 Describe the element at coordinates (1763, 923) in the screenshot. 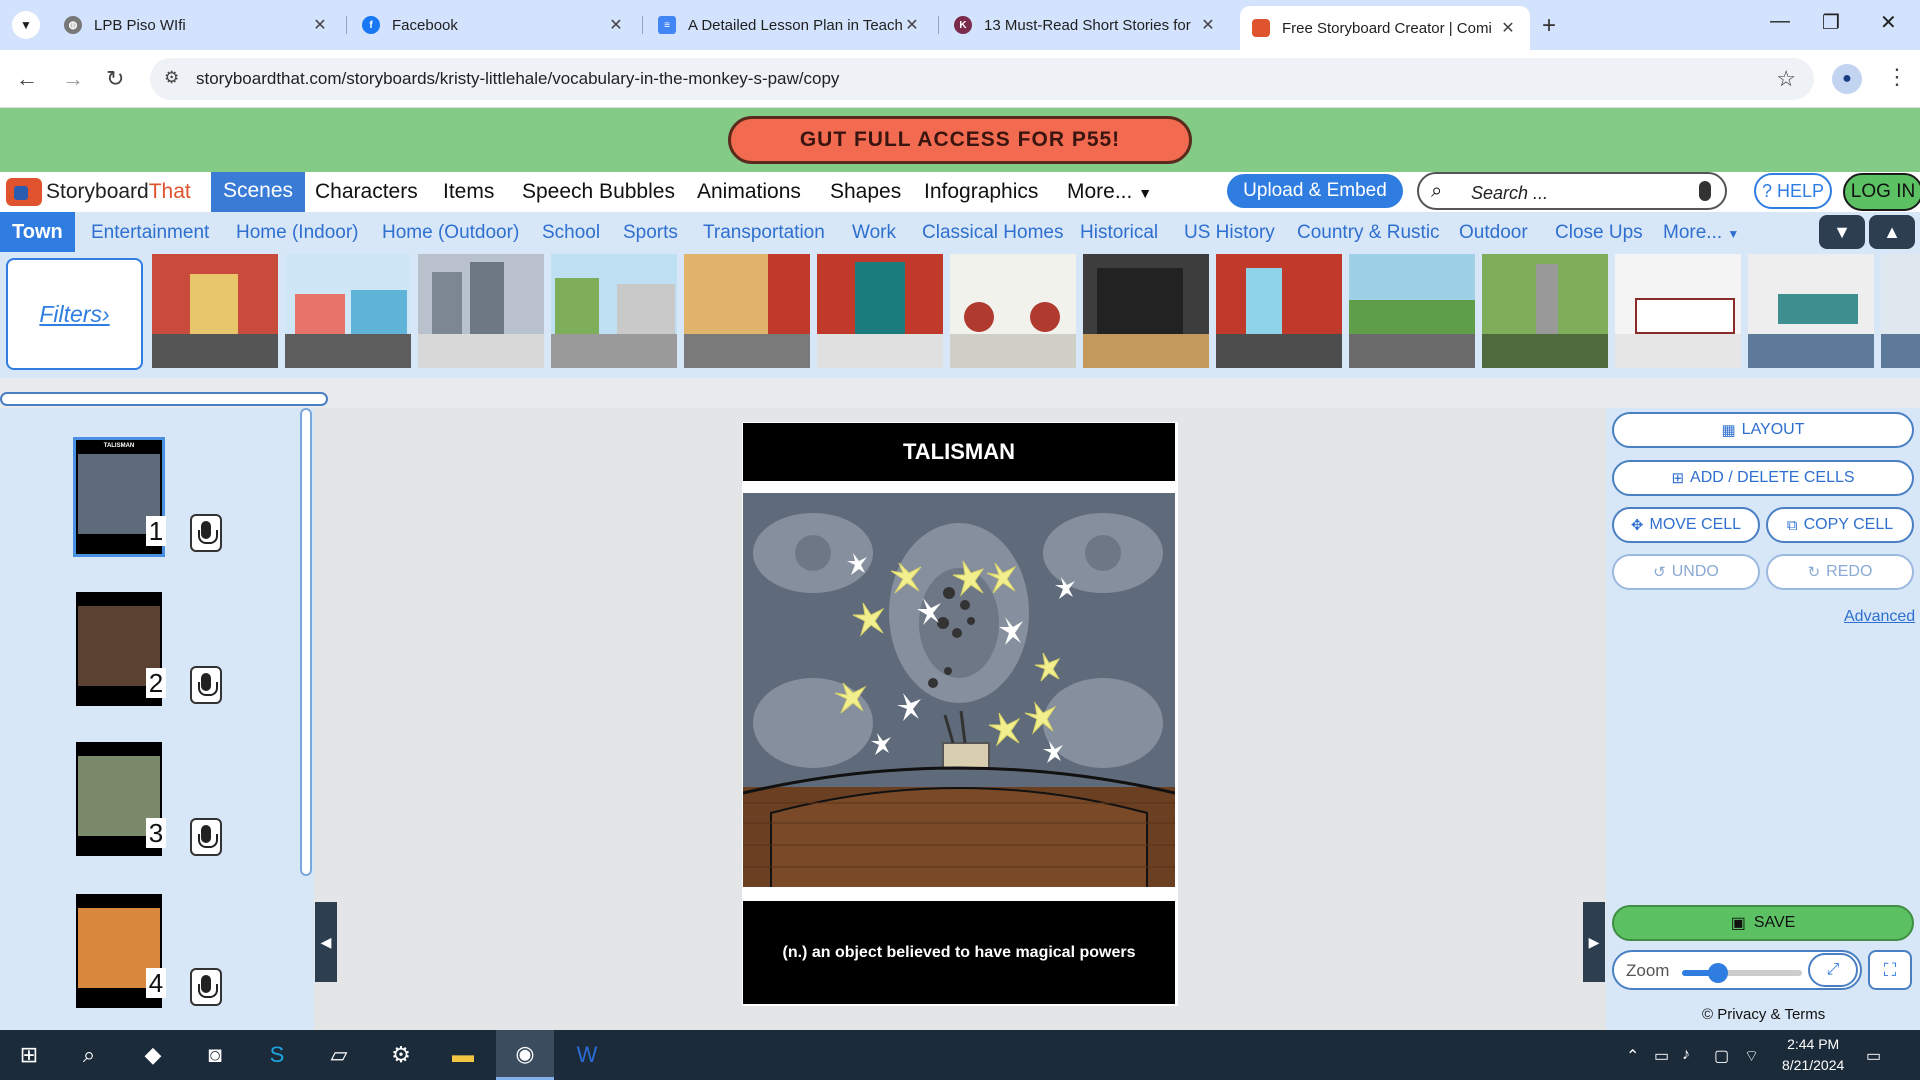

I see `save-button: ▣ SAVE` at that location.